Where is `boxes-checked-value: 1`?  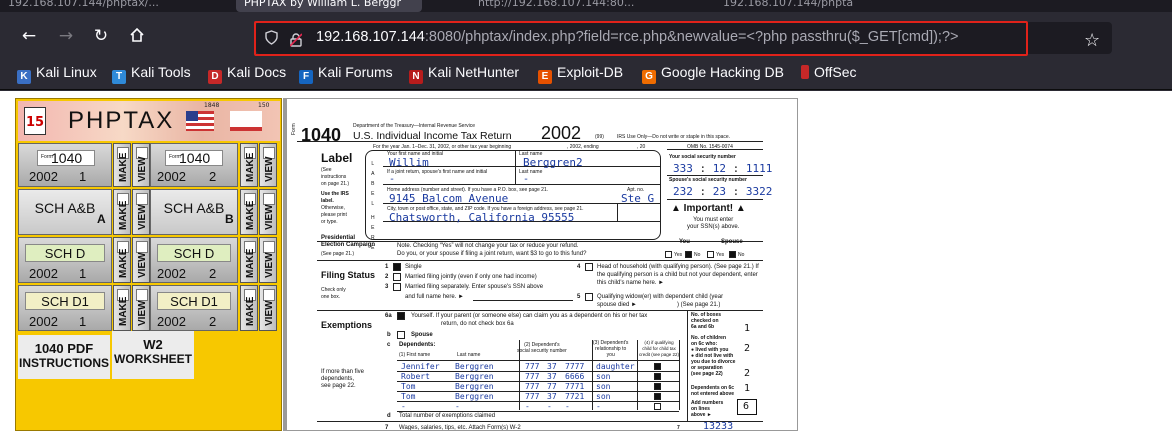 boxes-checked-value: 1 is located at coordinates (747, 328).